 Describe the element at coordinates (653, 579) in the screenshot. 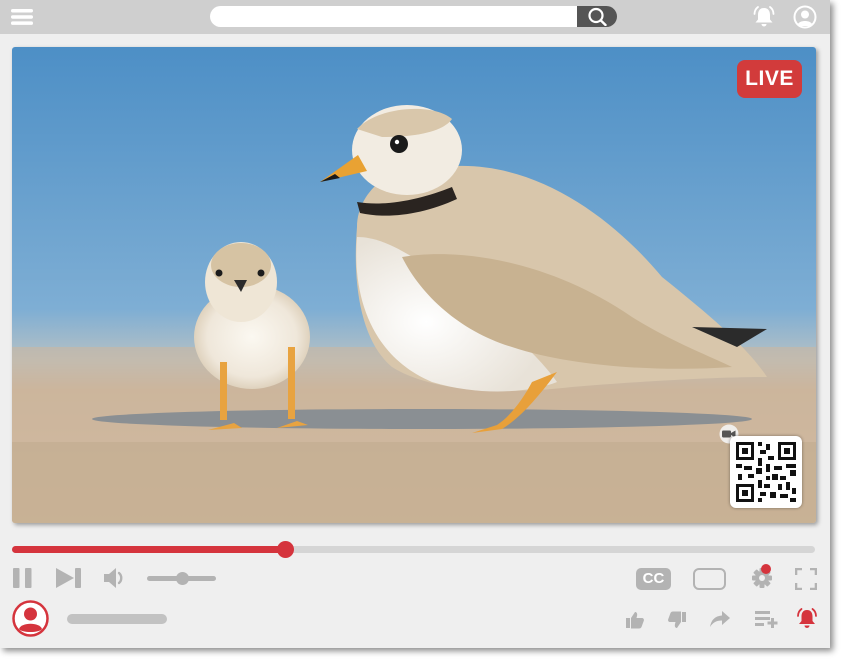

I see `captions-button: CC` at that location.